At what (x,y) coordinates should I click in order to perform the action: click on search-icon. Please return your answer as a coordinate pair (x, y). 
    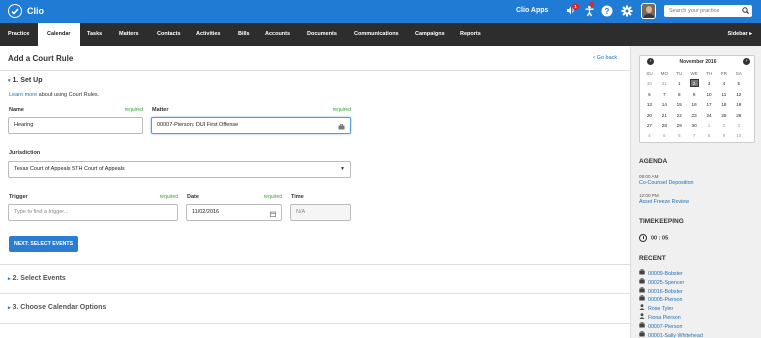
    Looking at the image, I should click on (746, 11).